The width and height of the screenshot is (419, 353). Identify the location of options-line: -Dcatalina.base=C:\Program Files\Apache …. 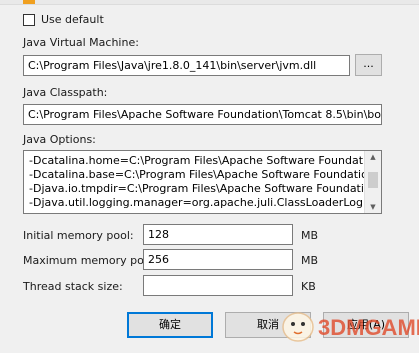
(205, 174).